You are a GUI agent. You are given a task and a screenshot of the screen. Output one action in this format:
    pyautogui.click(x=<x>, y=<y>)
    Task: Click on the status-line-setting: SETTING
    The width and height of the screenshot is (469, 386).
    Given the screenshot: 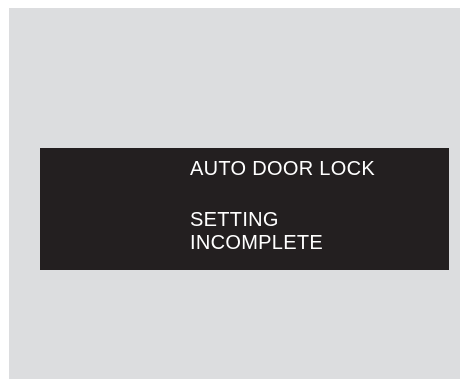 What is the action you would take?
    pyautogui.click(x=234, y=220)
    